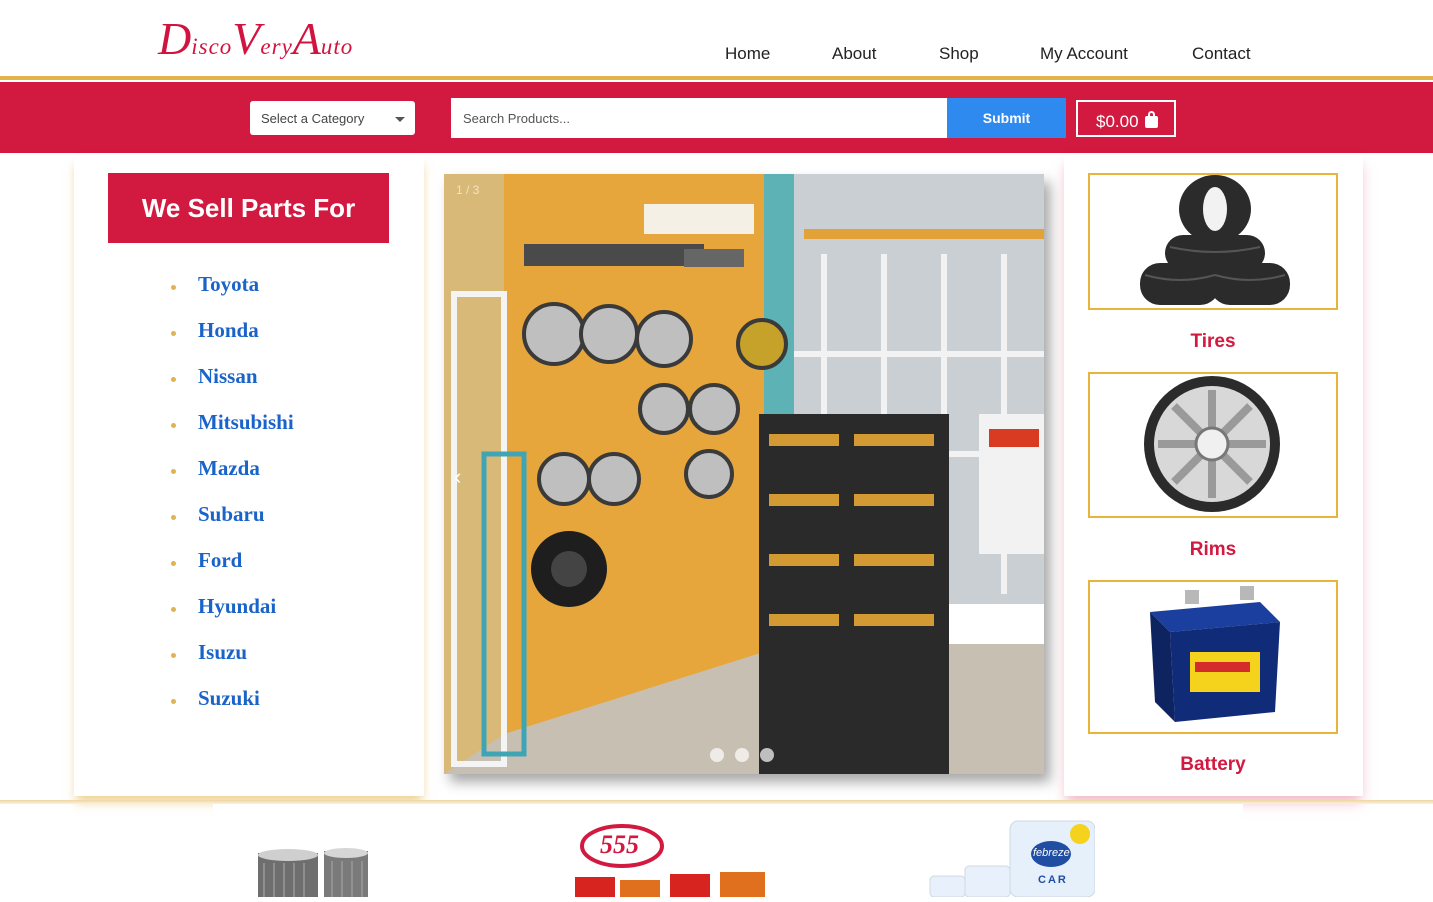  Describe the element at coordinates (1213, 550) in the screenshot. I see `category-label-rims: Rims` at that location.